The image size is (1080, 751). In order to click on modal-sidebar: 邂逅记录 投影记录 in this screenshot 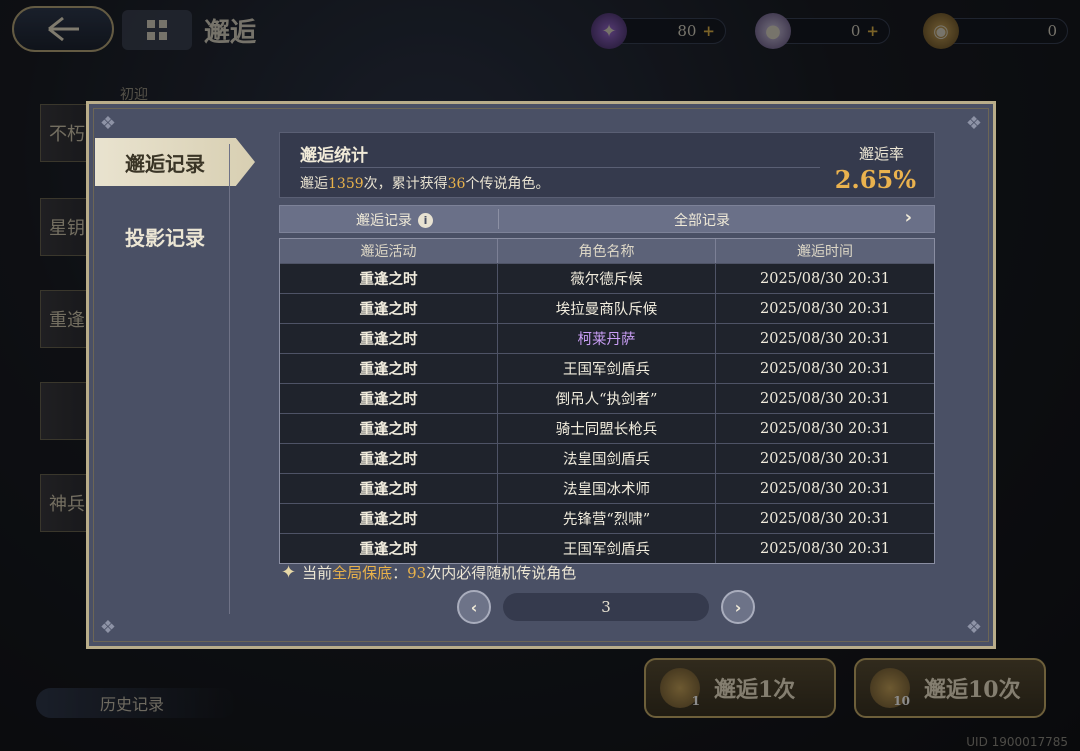, I will do `click(172, 375)`.